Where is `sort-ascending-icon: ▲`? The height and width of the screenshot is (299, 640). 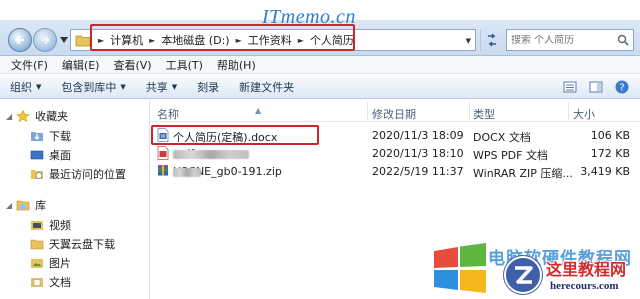
sort-ascending-icon: ▲ is located at coordinates (258, 110).